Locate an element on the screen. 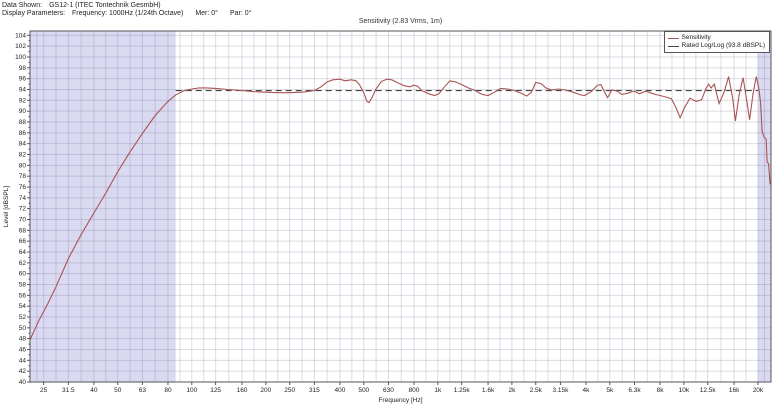  svg-text: 98 is located at coordinates (23, 68).